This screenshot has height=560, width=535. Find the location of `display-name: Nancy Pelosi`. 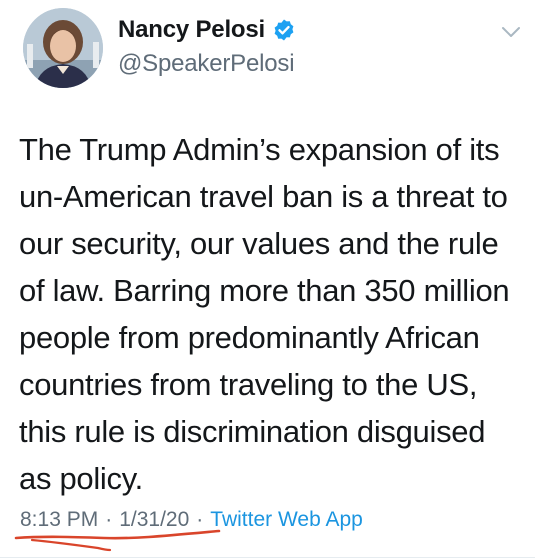

display-name: Nancy Pelosi is located at coordinates (191, 30).